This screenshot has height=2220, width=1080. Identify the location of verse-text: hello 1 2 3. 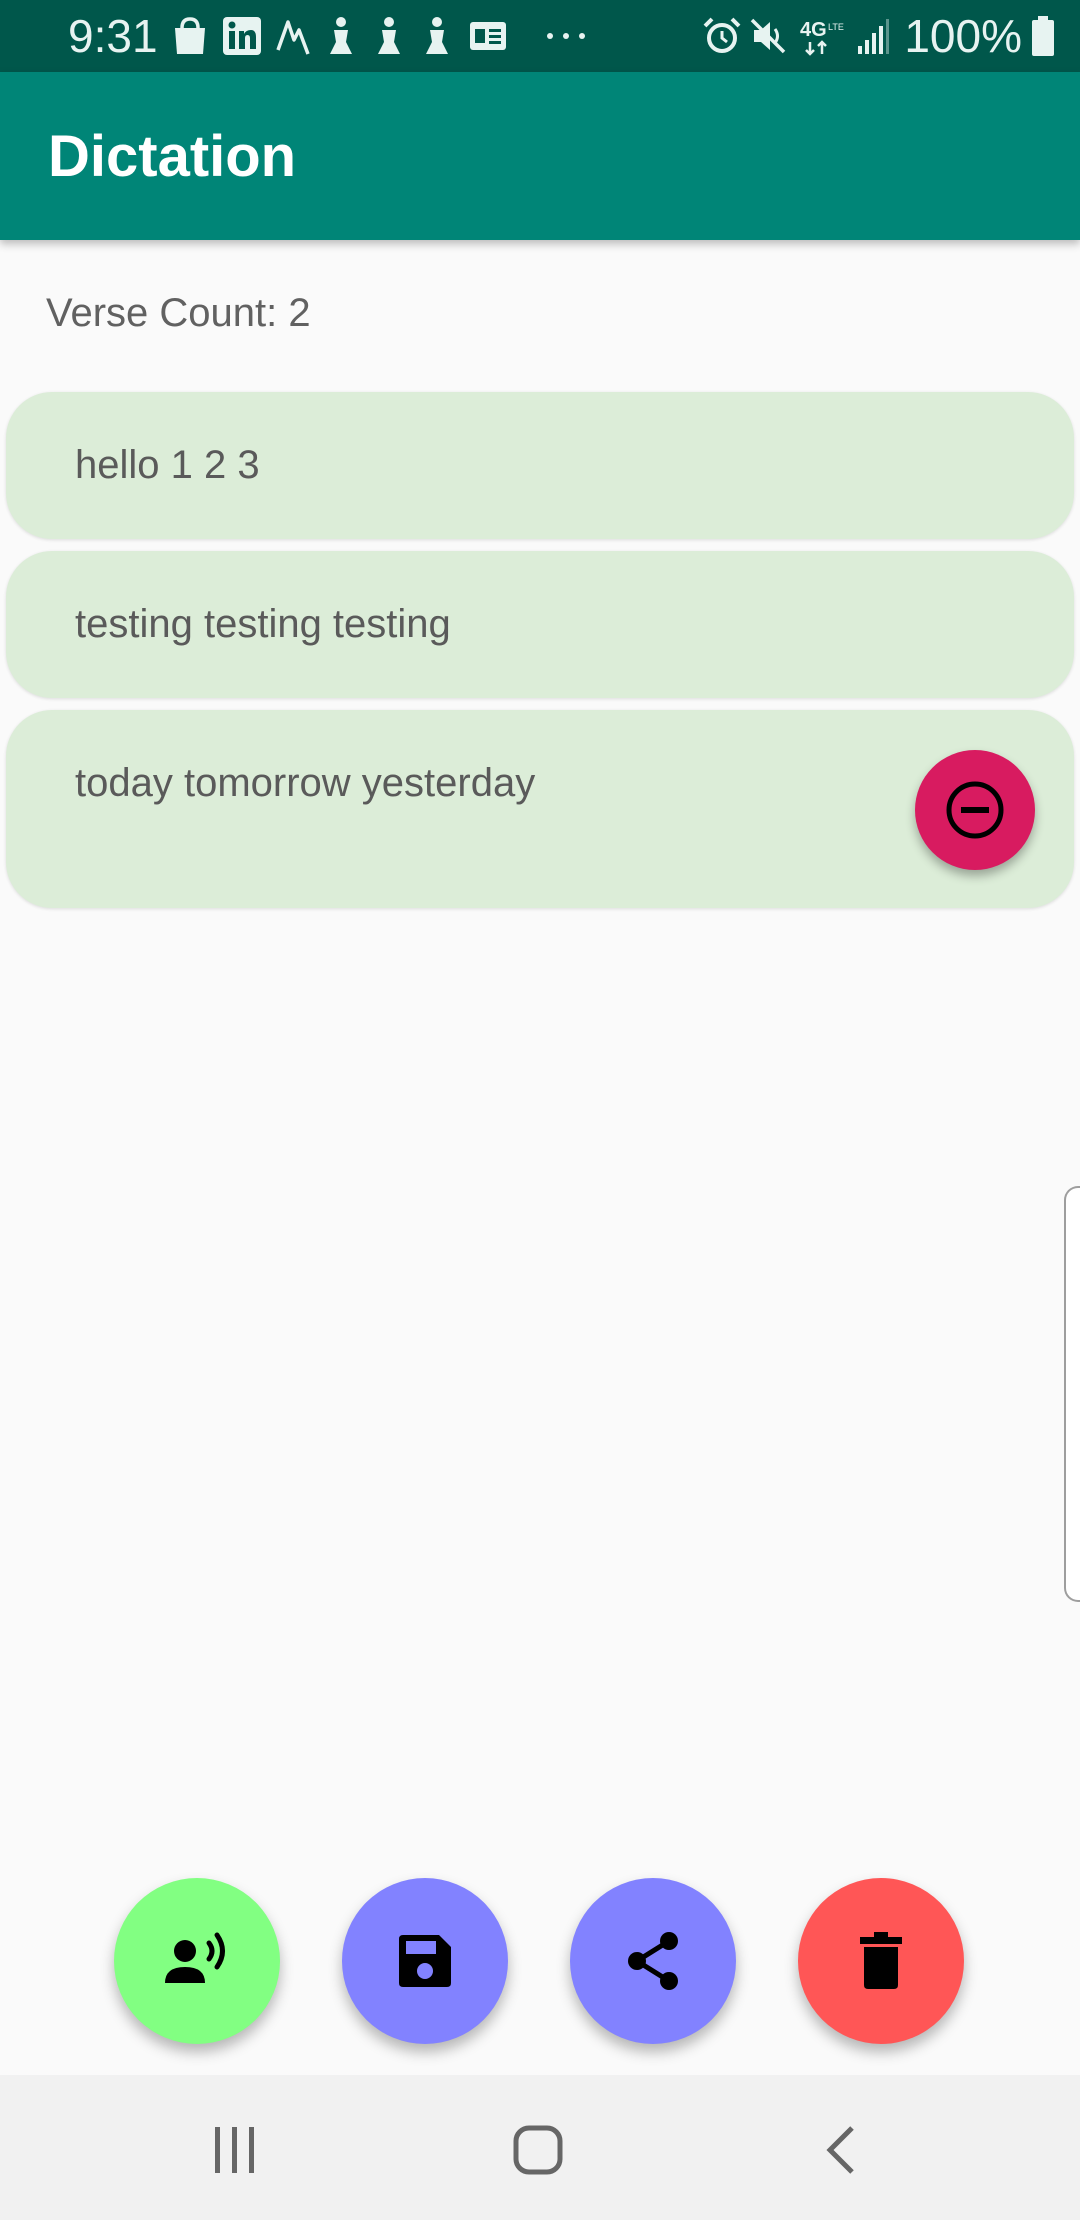
(167, 465).